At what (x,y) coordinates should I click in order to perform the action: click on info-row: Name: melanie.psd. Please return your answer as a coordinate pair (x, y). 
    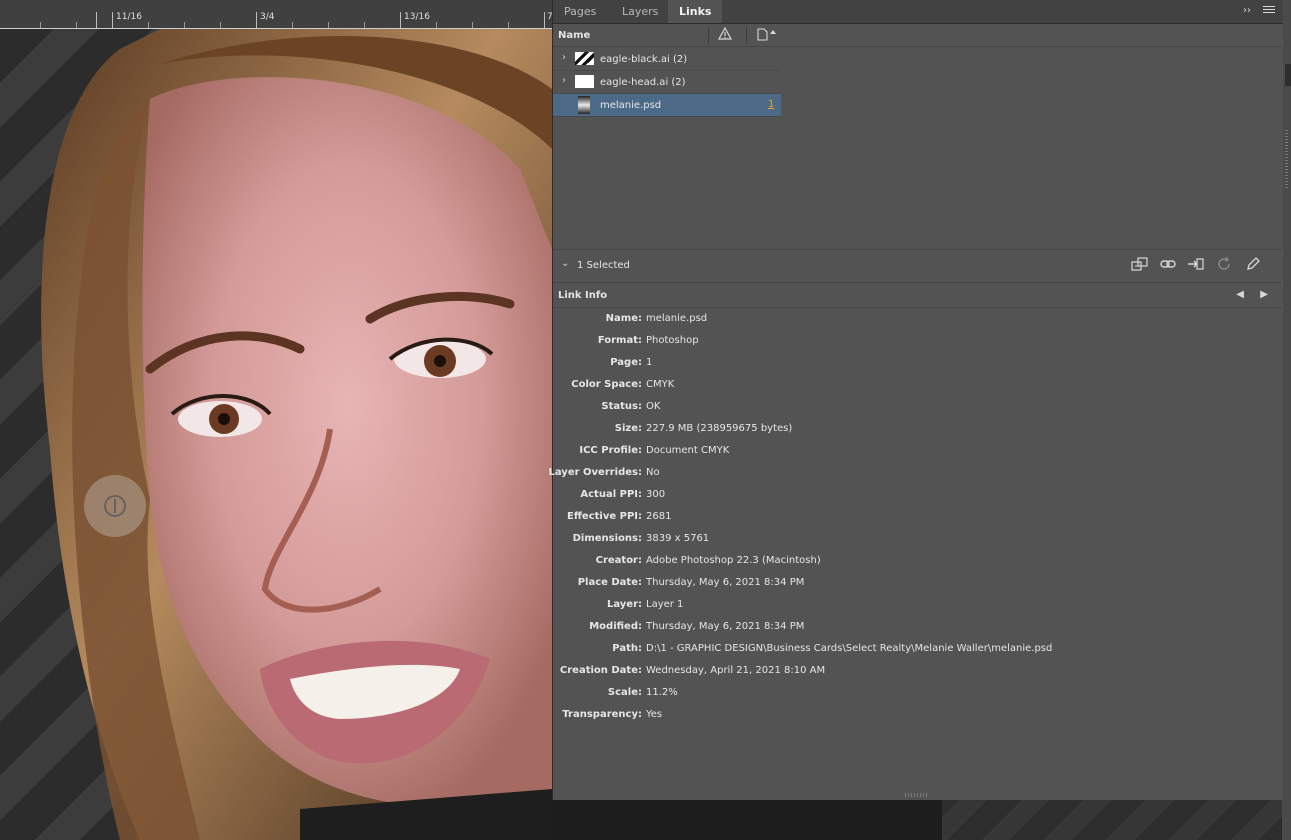
    Looking at the image, I should click on (917, 320).